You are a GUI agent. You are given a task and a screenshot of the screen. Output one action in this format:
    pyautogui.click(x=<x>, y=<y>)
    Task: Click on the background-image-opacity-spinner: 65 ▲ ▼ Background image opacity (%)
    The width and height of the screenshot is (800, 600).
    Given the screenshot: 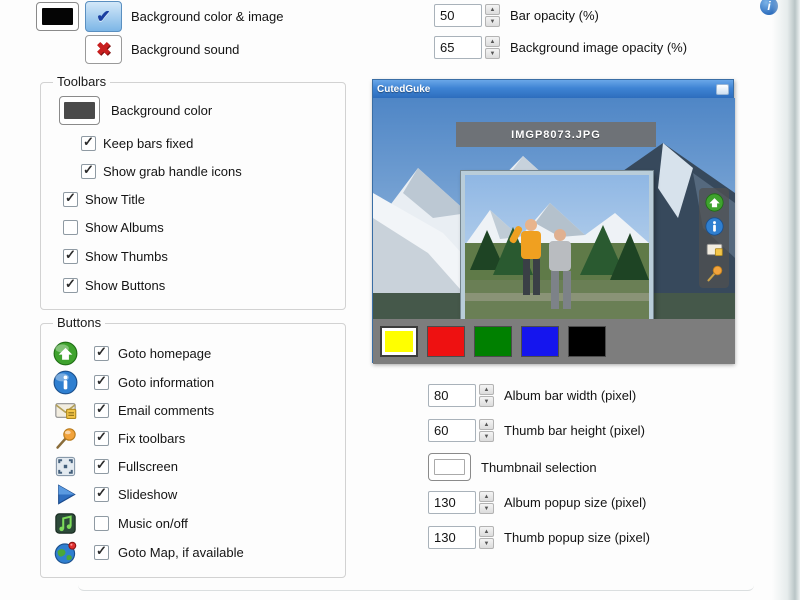 What is the action you would take?
    pyautogui.click(x=560, y=47)
    